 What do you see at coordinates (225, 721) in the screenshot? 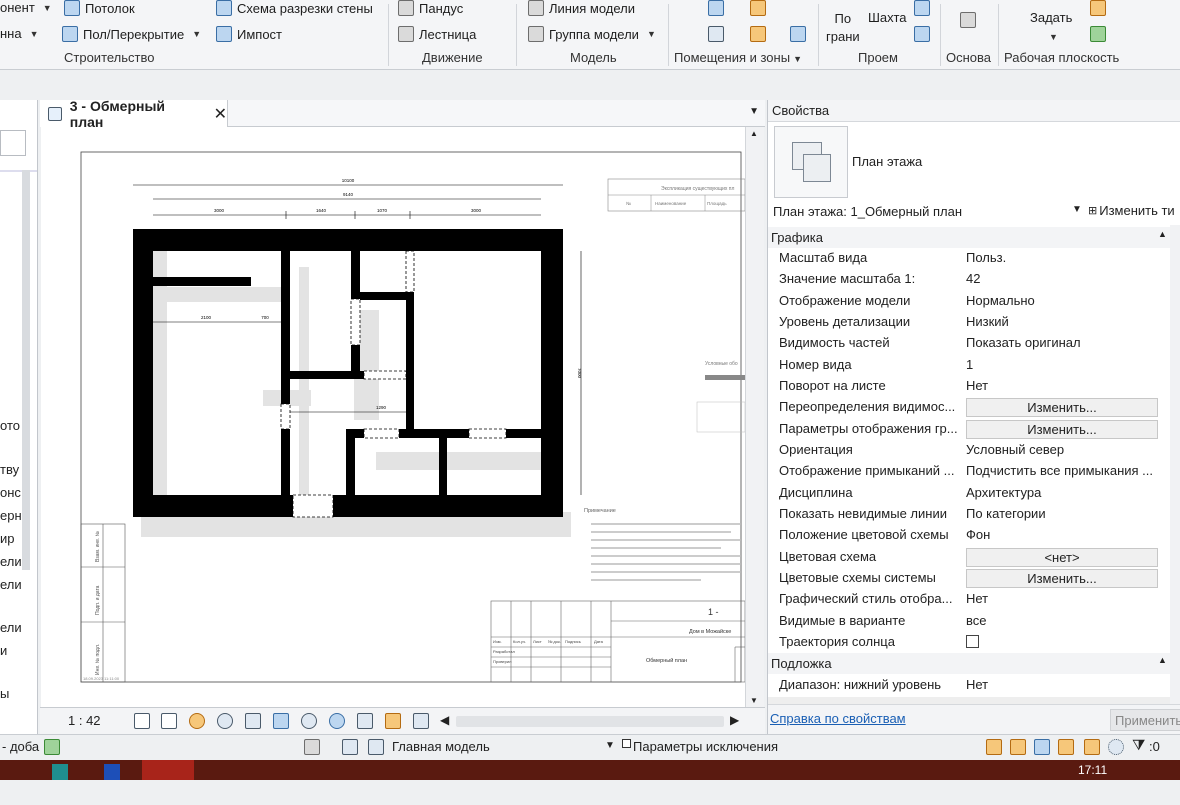
I see `shadows-icon` at bounding box center [225, 721].